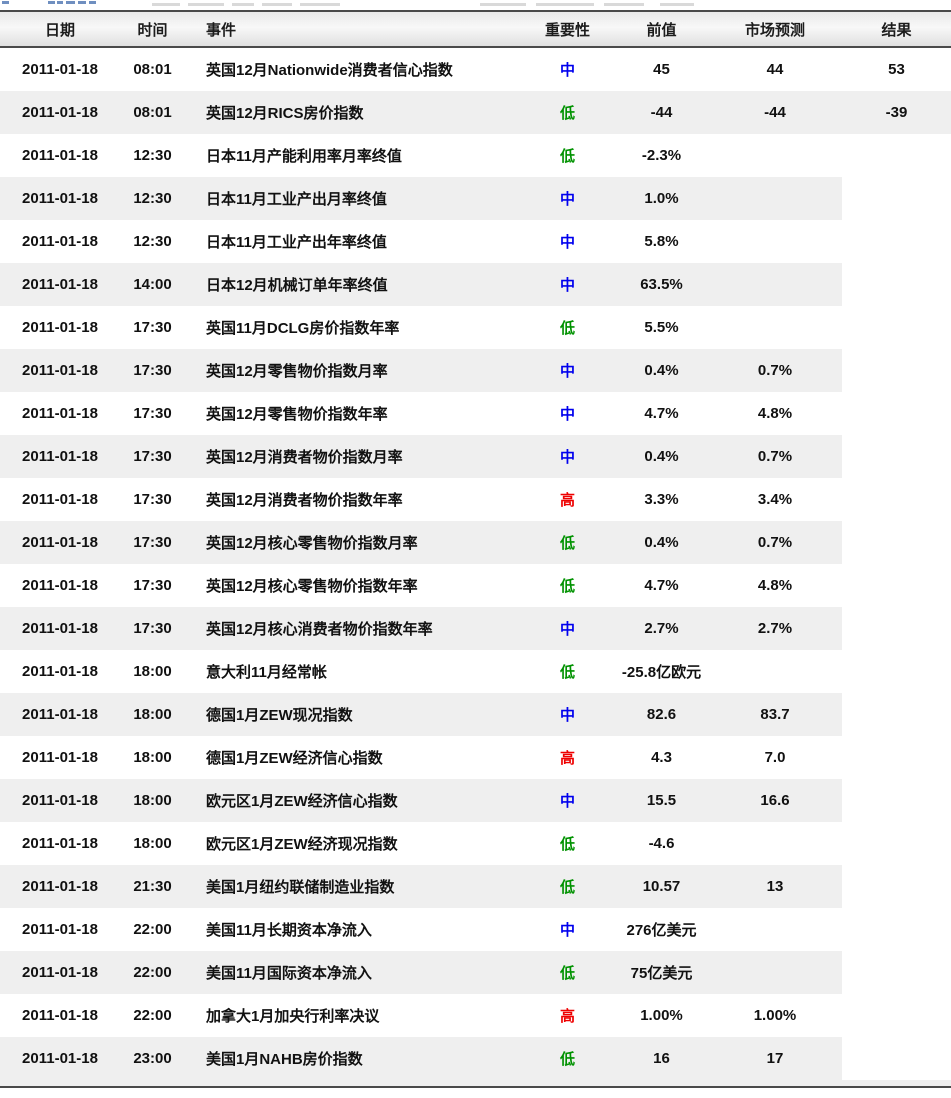  What do you see at coordinates (352, 972) in the screenshot?
I see `event-cell: 美国11月国际资本净流入` at bounding box center [352, 972].